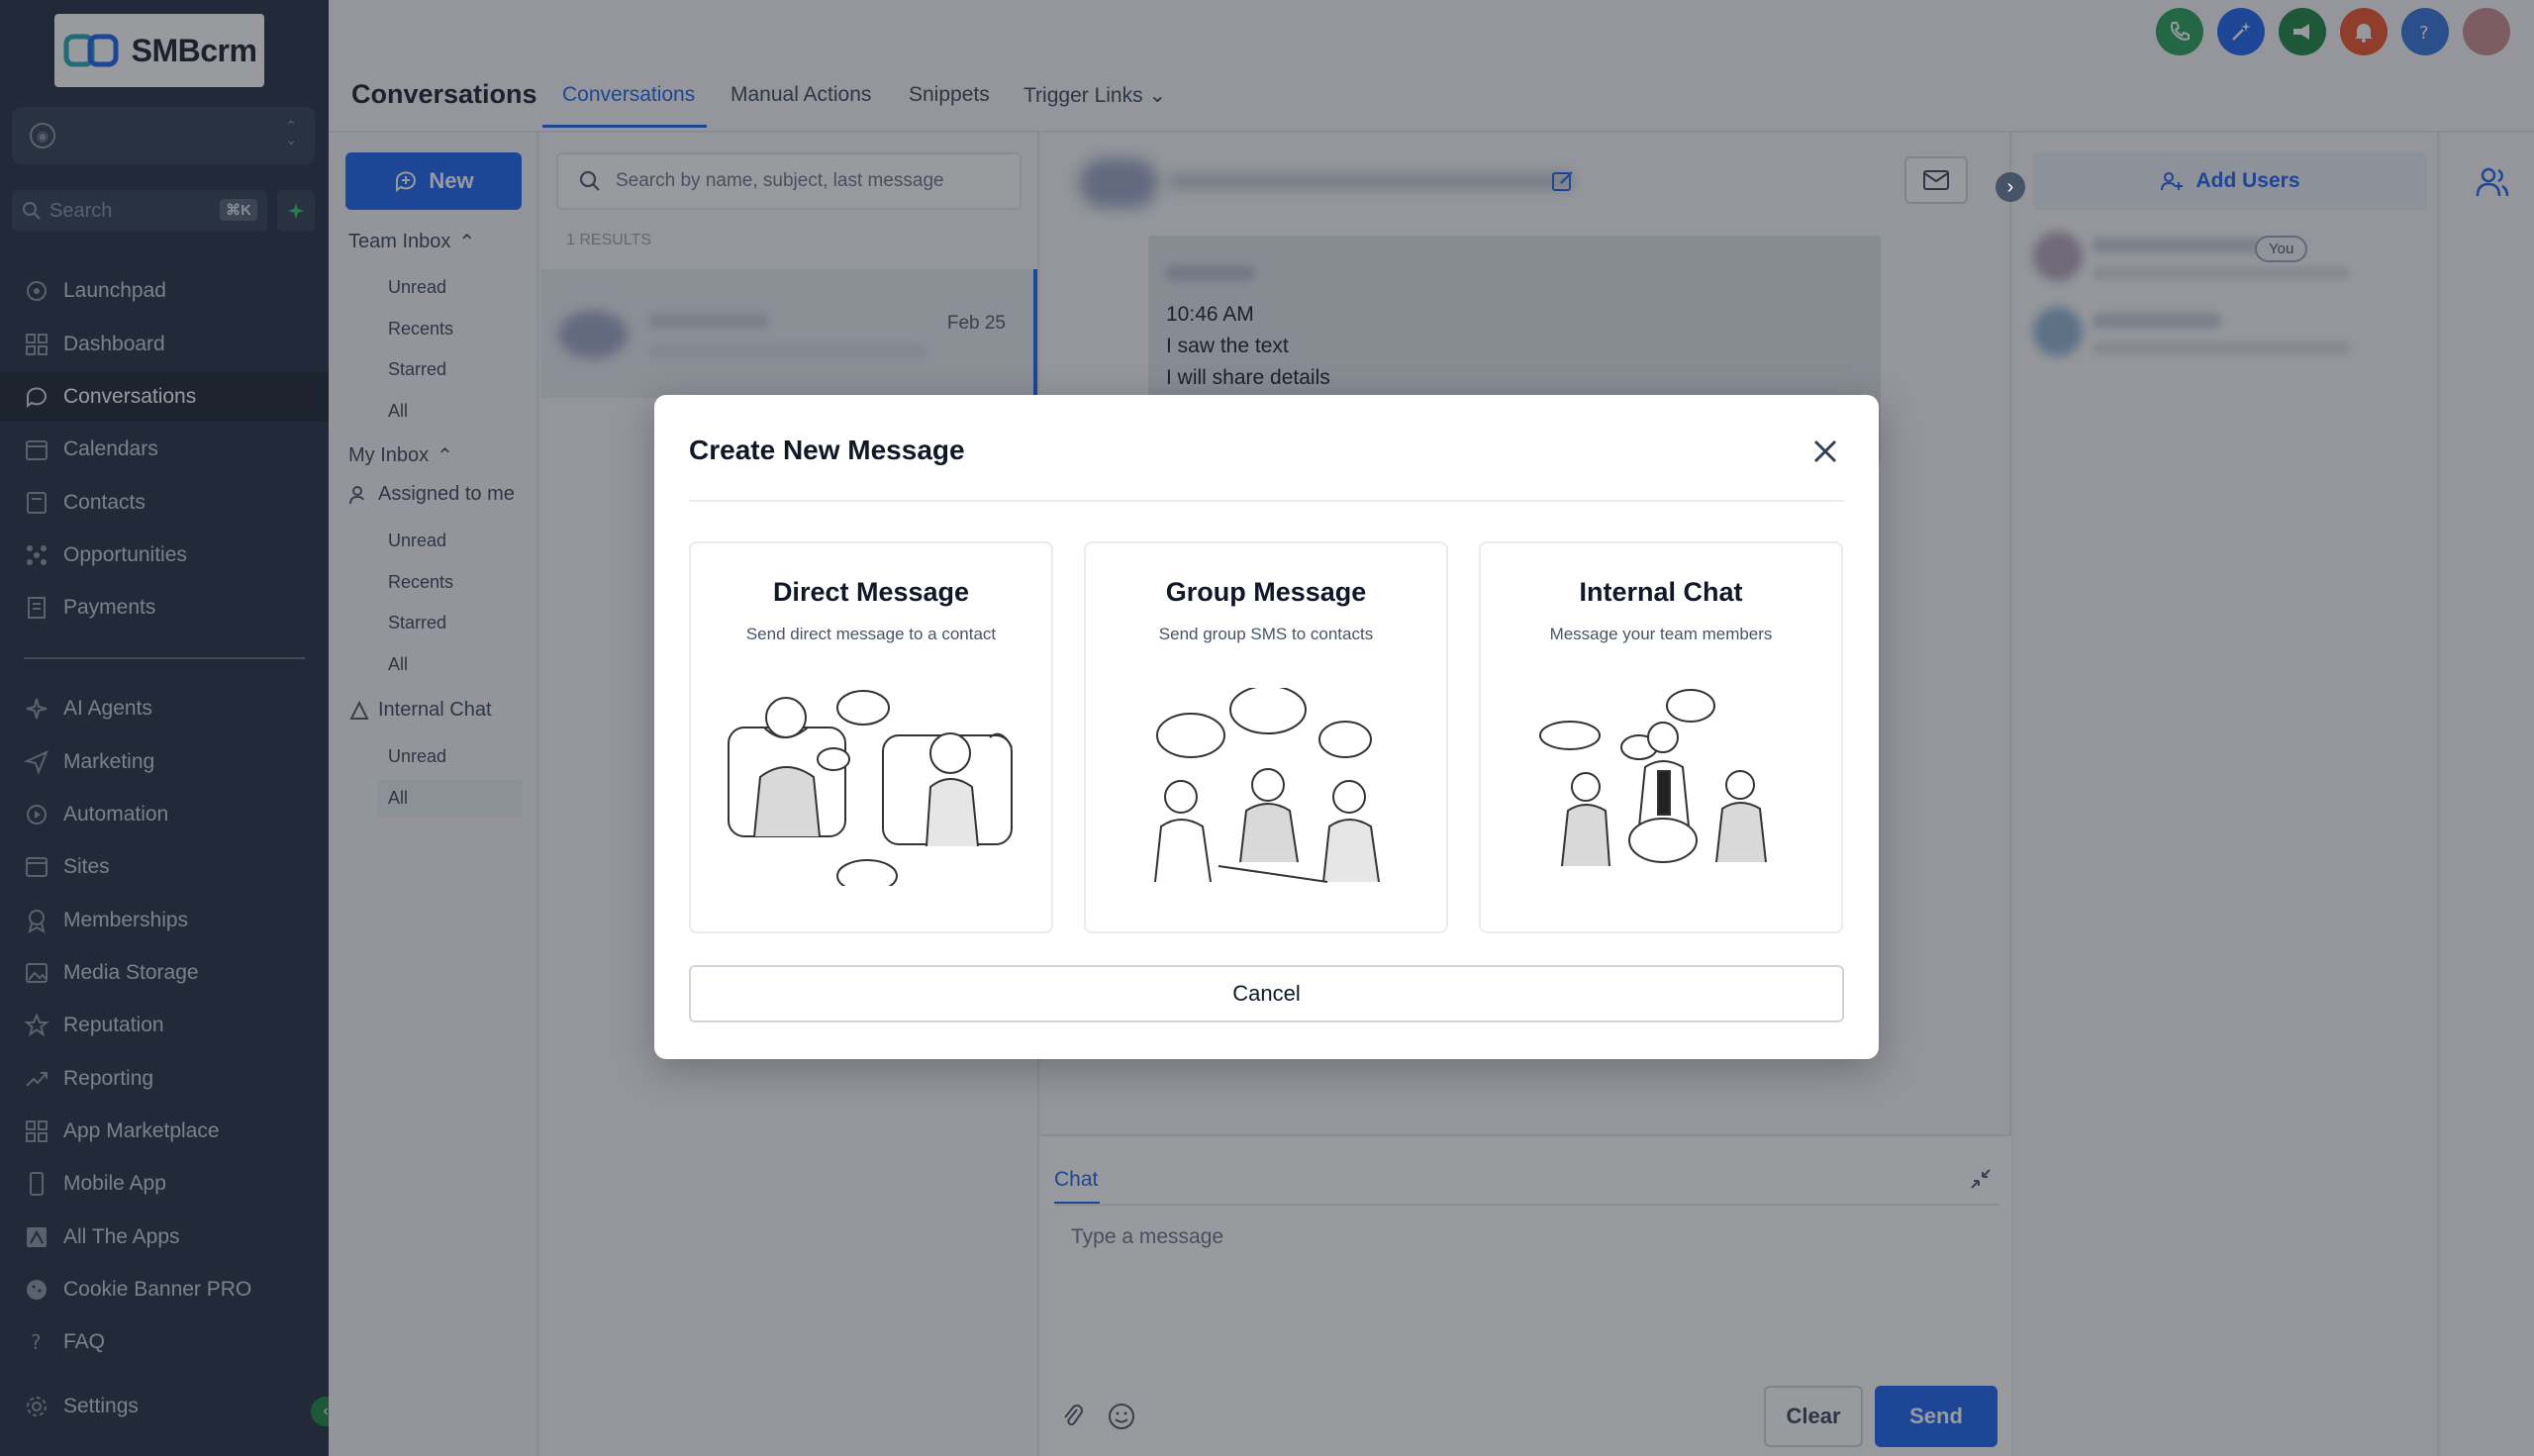 The image size is (2534, 1456). Describe the element at coordinates (871, 634) in the screenshot. I see `option-subtitle: Send direct message to a contact` at that location.